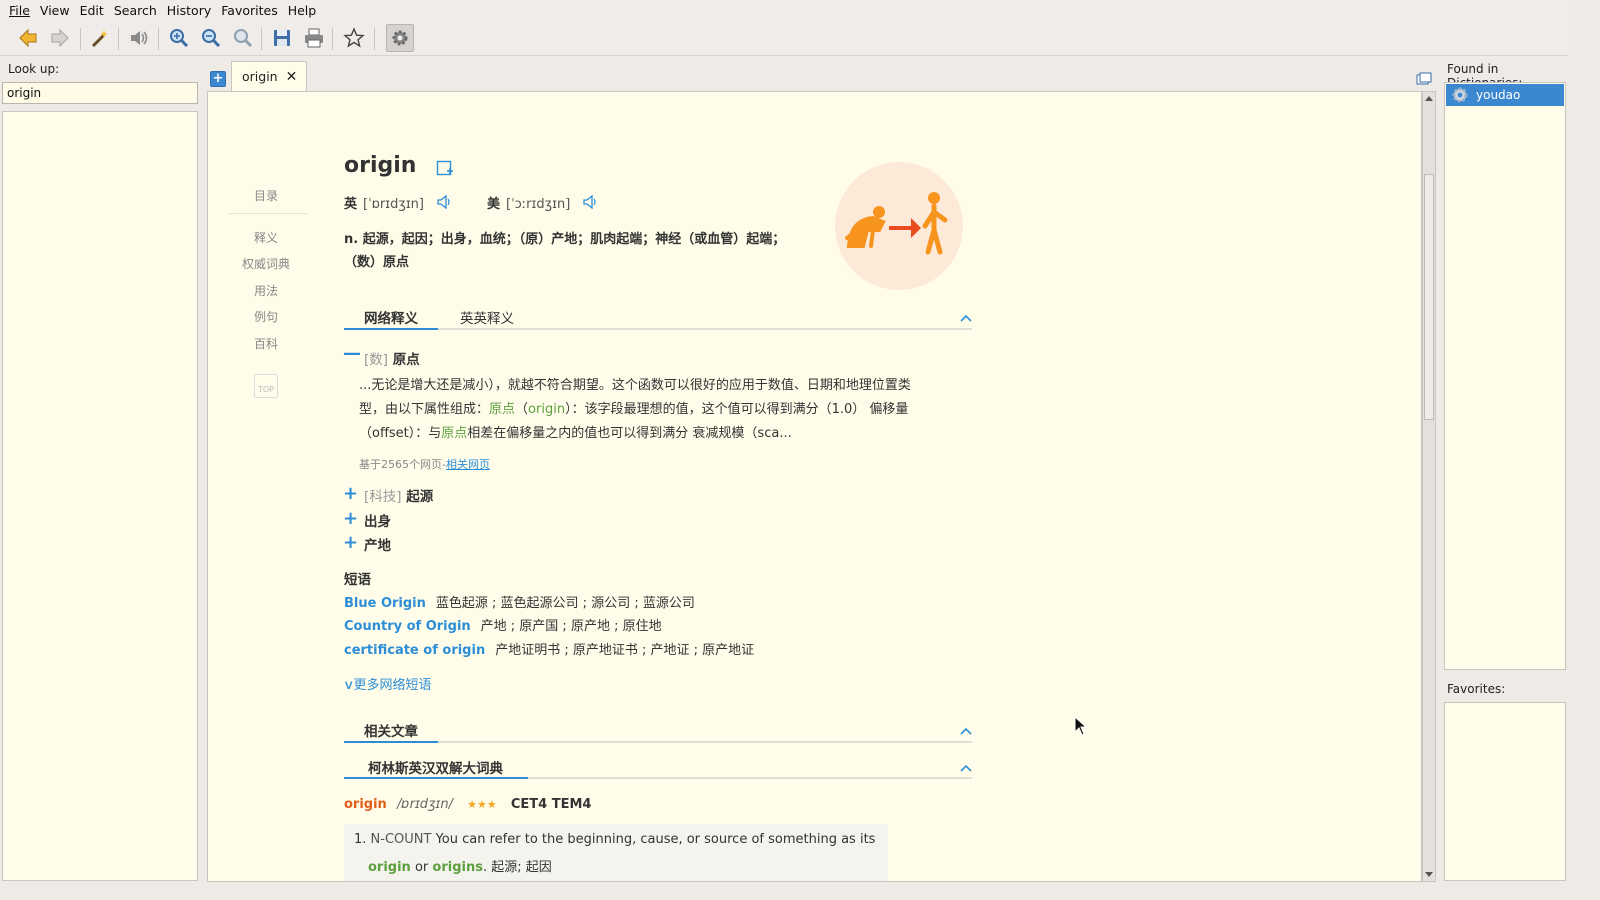 This screenshot has height=900, width=1600. I want to click on article-scrollbar, so click(1429, 486).